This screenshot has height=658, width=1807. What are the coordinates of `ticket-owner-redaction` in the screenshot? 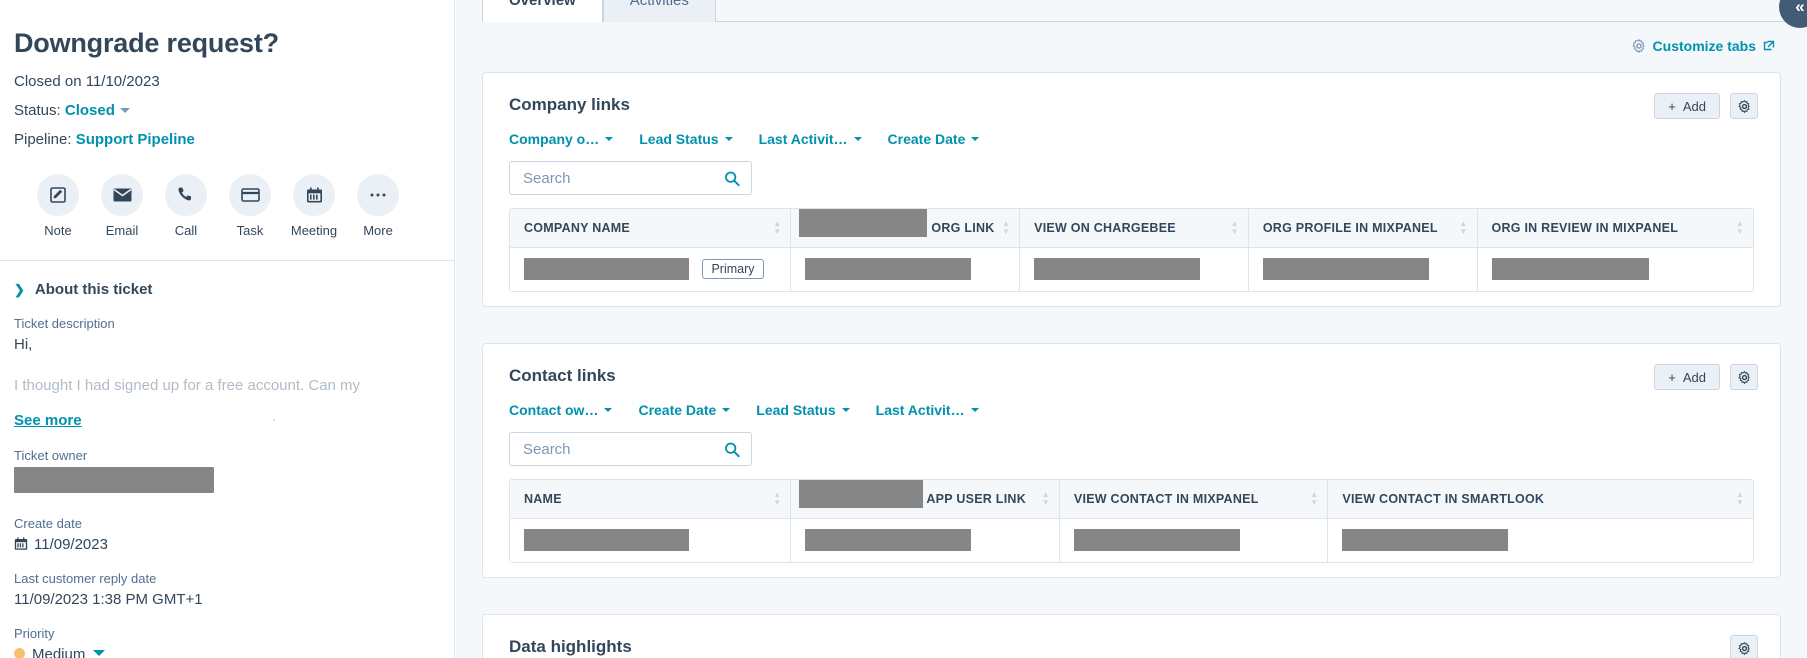 It's located at (114, 480).